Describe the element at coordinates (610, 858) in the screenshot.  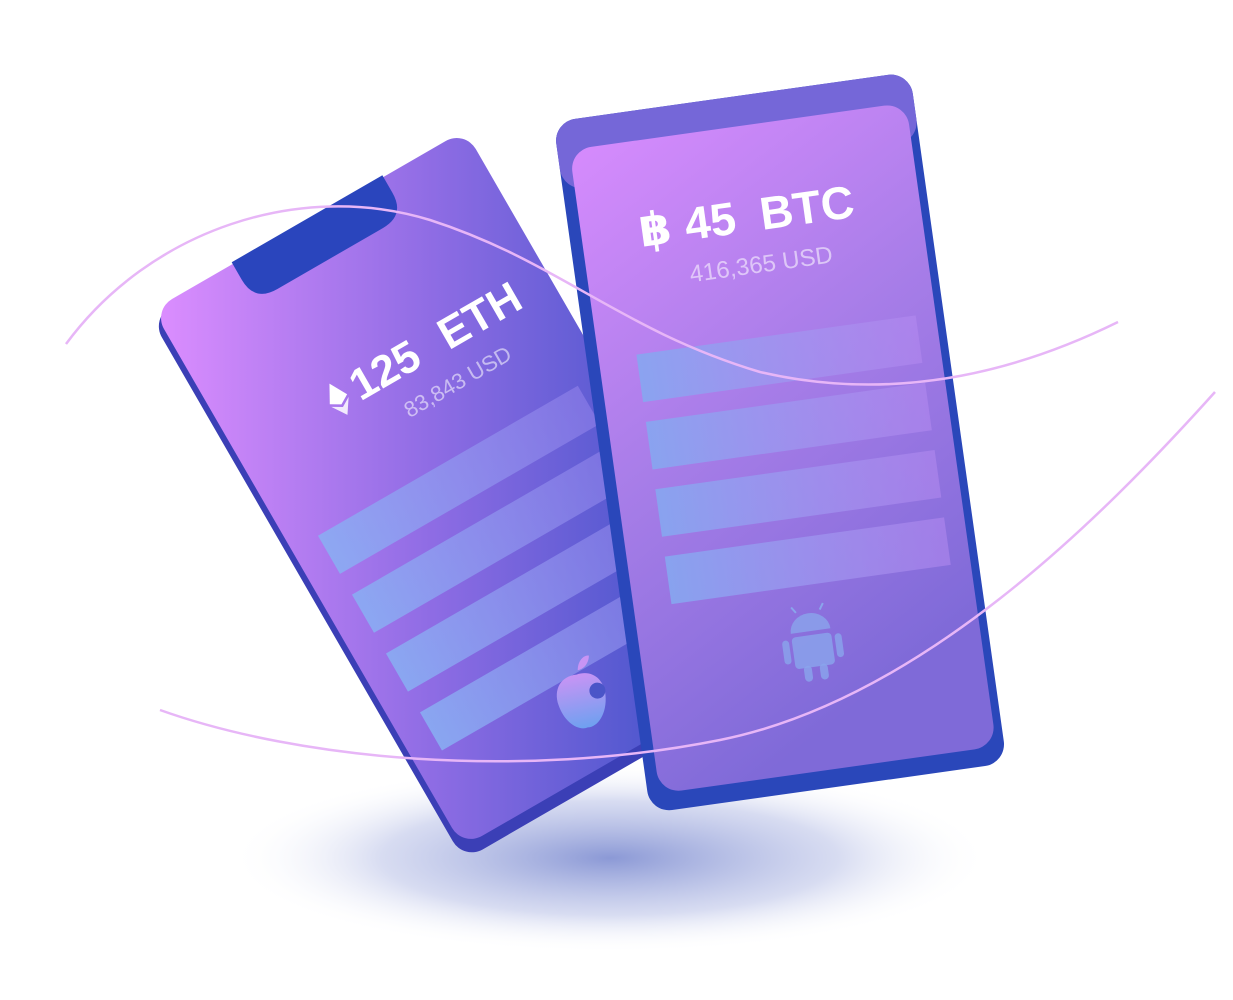
I see `floor-shadow` at that location.